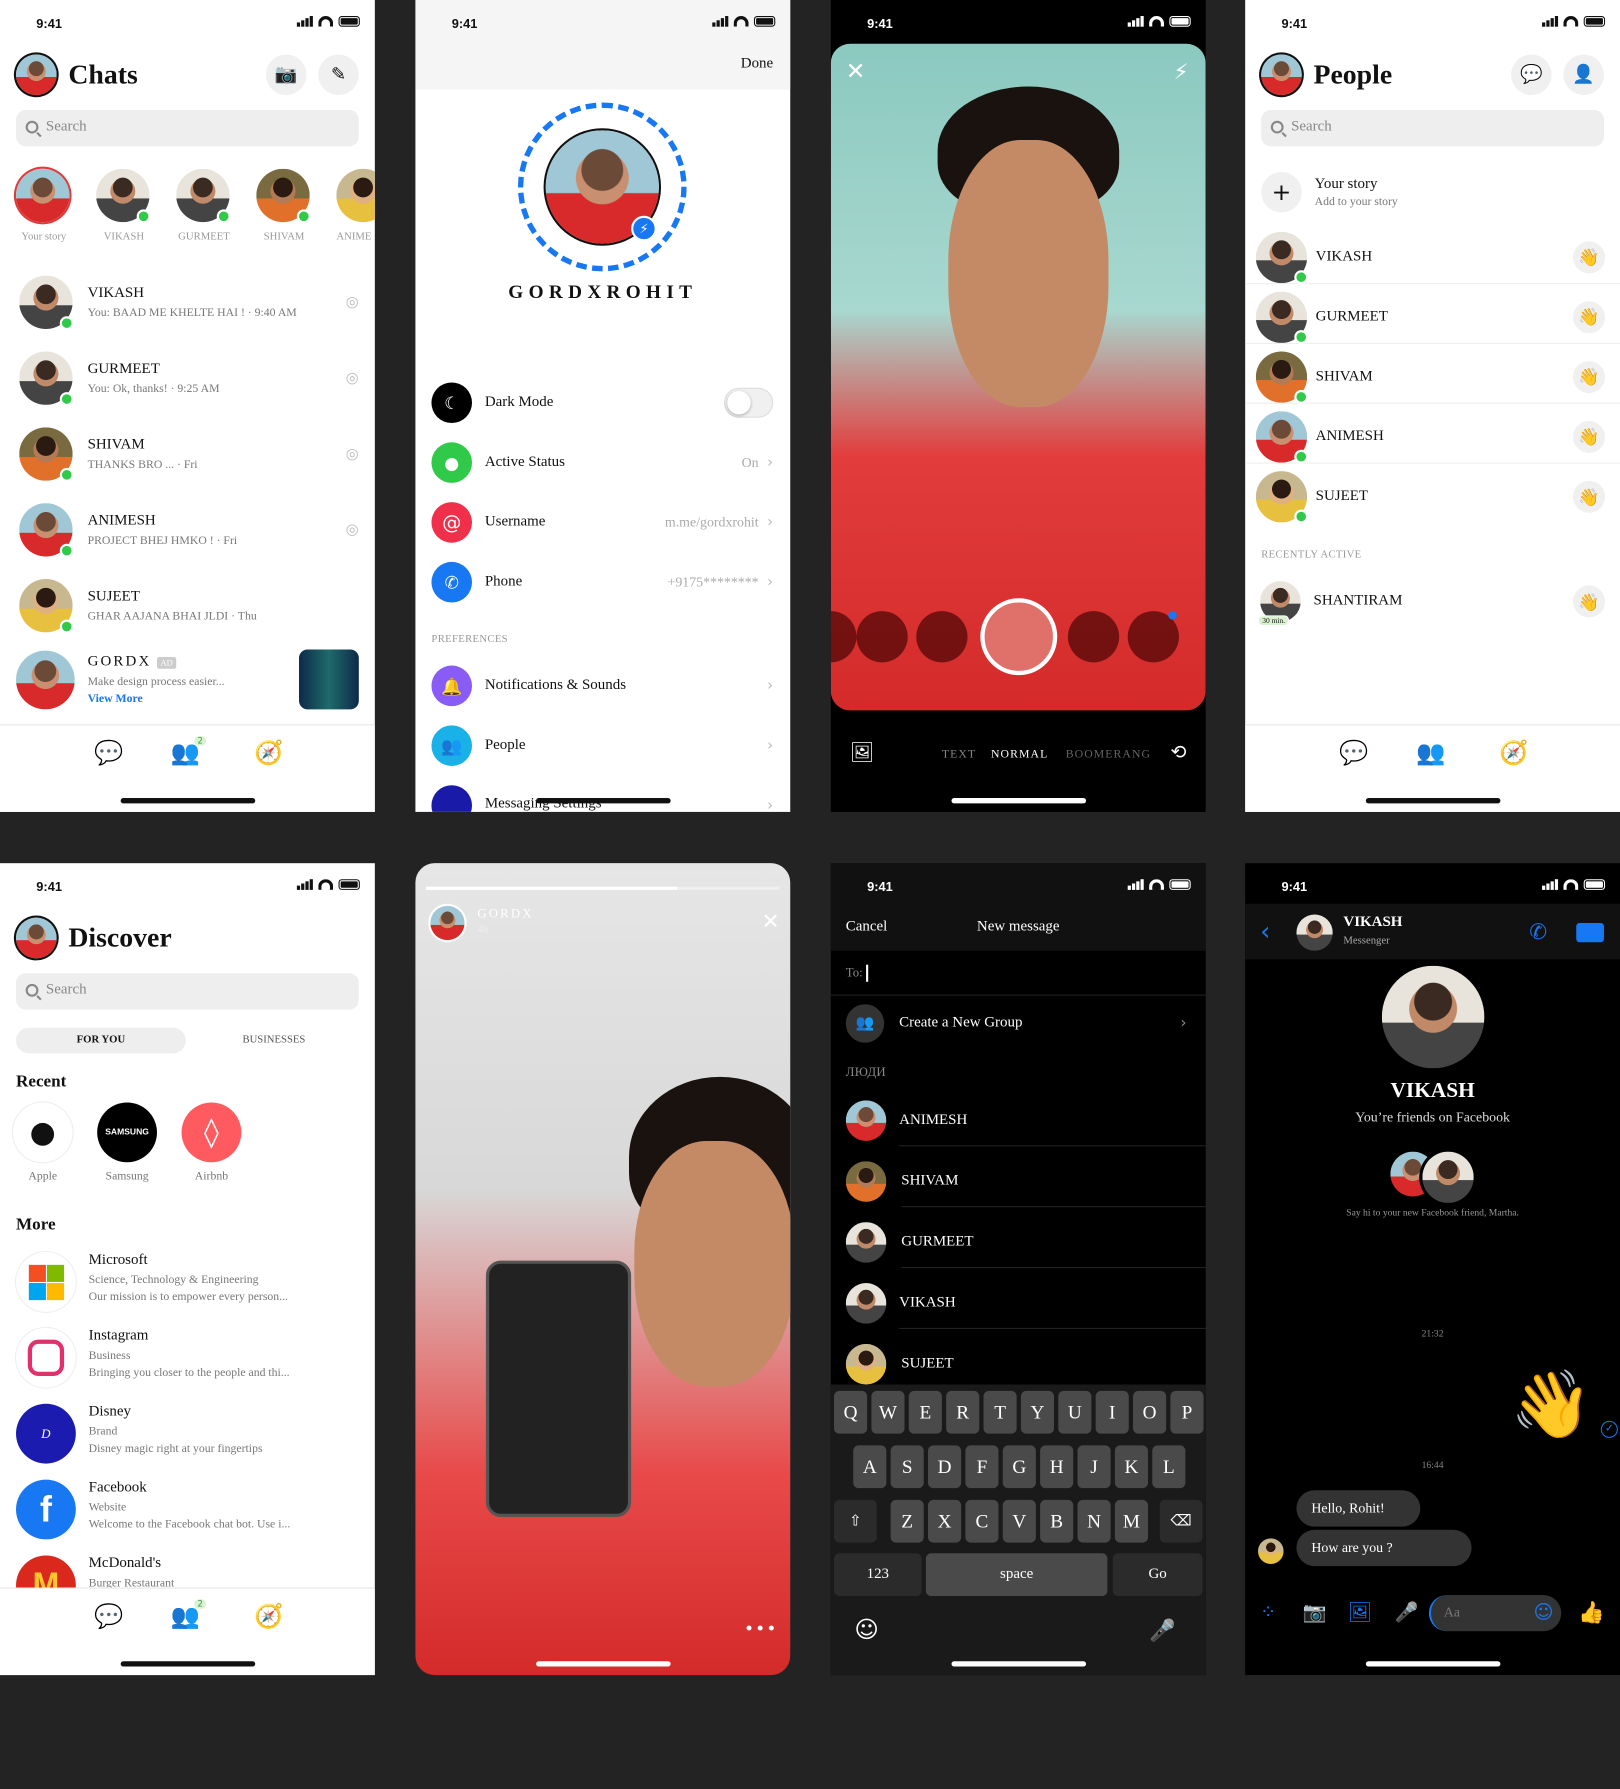 This screenshot has height=1789, width=1620. Describe the element at coordinates (187, 606) in the screenshot. I see `chat-row: SUJEET GHAR AAJANA BHAI JLDI · Thu` at that location.